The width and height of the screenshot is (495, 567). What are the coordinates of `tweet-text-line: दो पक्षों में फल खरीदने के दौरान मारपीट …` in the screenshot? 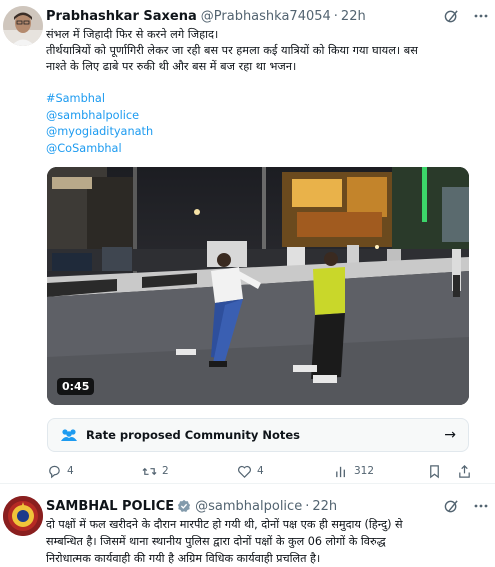 It's located at (224, 524).